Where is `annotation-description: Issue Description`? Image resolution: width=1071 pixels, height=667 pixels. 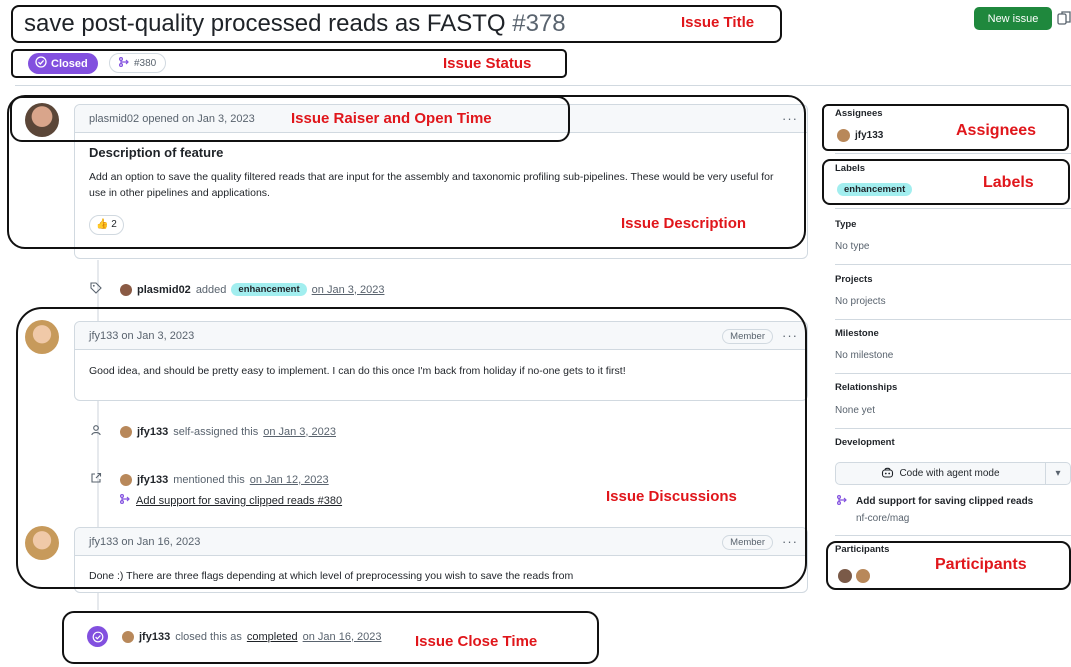 annotation-description: Issue Description is located at coordinates (684, 223).